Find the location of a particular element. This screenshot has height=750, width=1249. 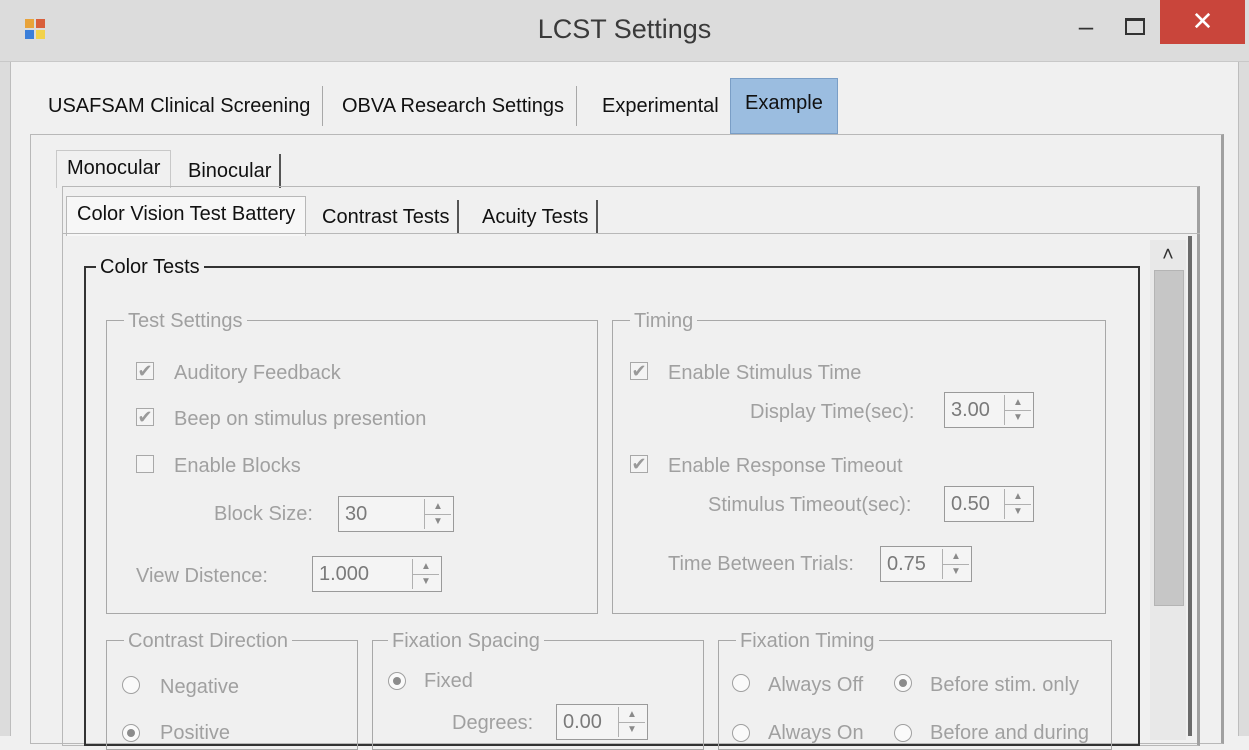

degrees-spin-buttons: ▲ ▼ is located at coordinates (631, 722).